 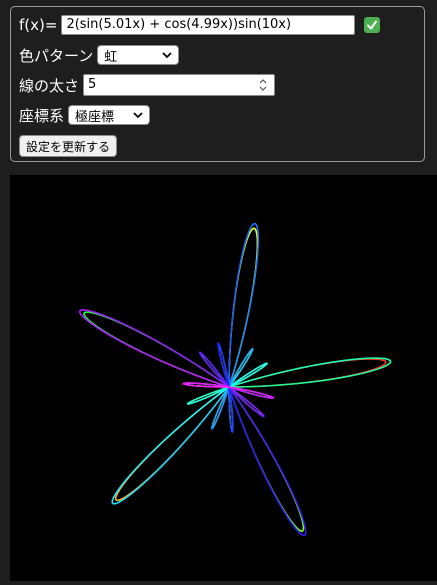 I want to click on line-width-row: 線の太さ 5, so click(x=147, y=85).